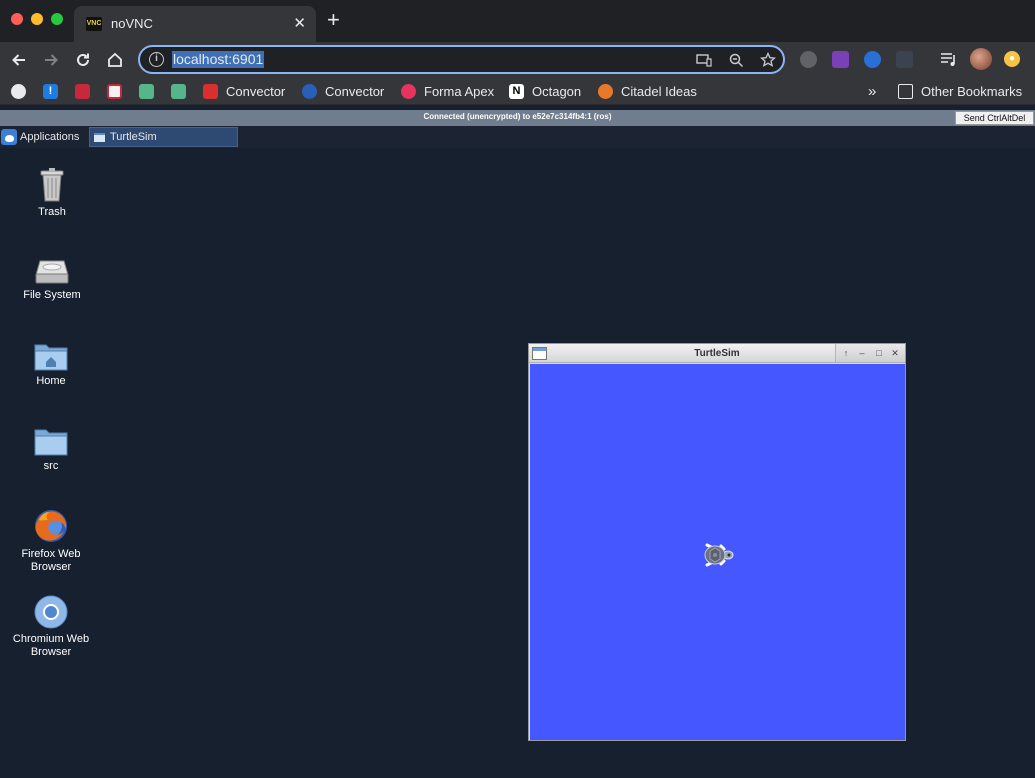  Describe the element at coordinates (9, 137) in the screenshot. I see `xfce-logo-icon` at that location.